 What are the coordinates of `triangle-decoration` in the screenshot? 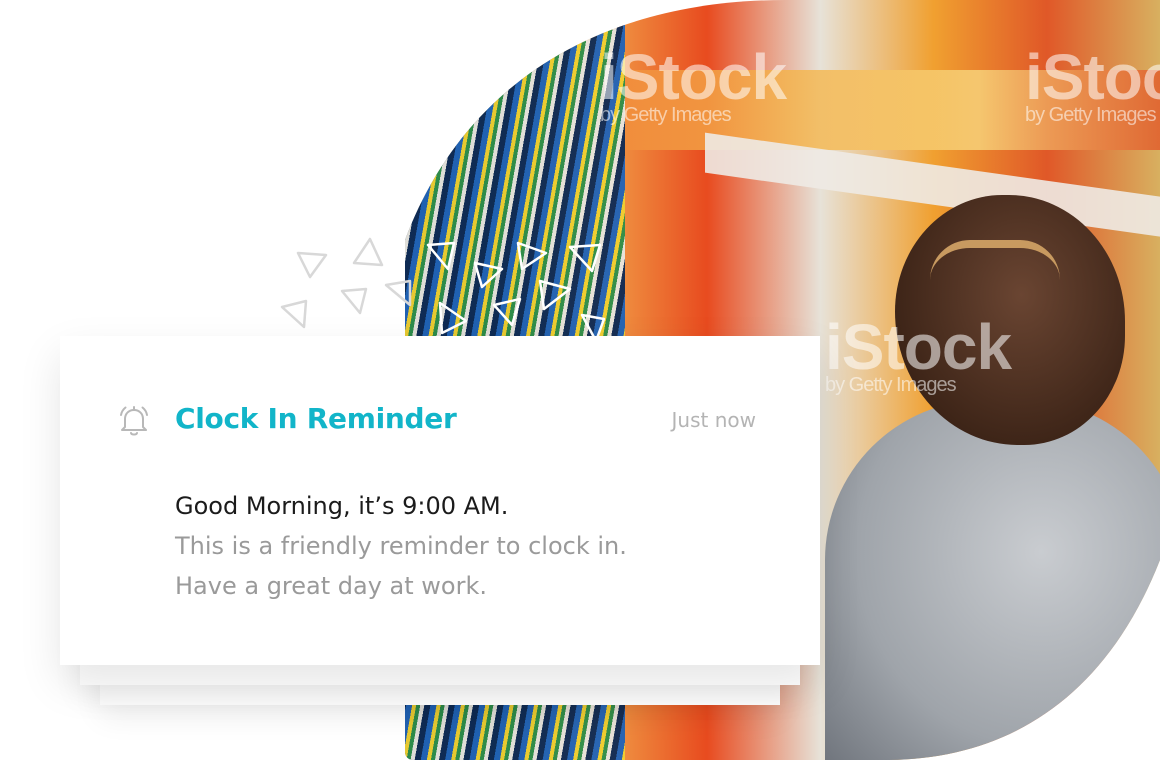 It's located at (443, 290).